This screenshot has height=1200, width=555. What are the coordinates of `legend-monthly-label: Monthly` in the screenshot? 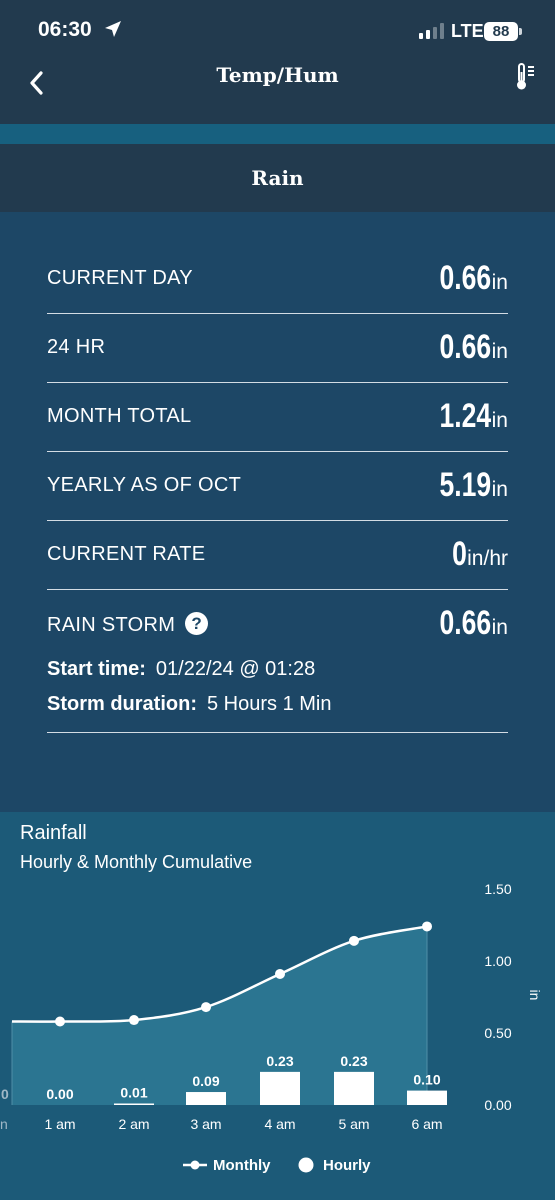 It's located at (242, 1165).